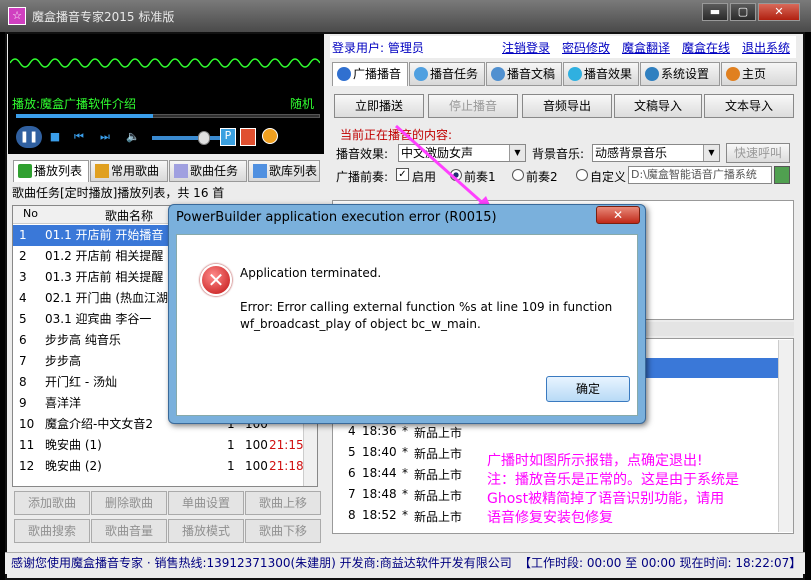 The height and width of the screenshot is (580, 811). Describe the element at coordinates (27, 445) in the screenshot. I see `song-no: 11` at that location.